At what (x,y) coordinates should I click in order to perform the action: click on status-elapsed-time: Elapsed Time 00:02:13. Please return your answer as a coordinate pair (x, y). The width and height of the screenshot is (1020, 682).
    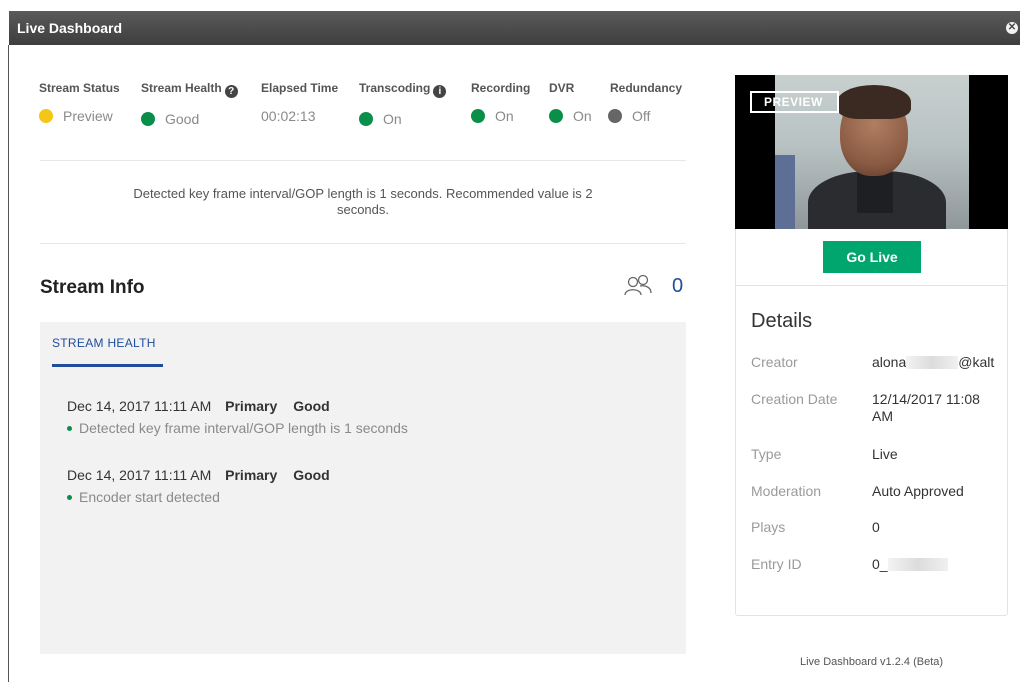
    Looking at the image, I should click on (299, 102).